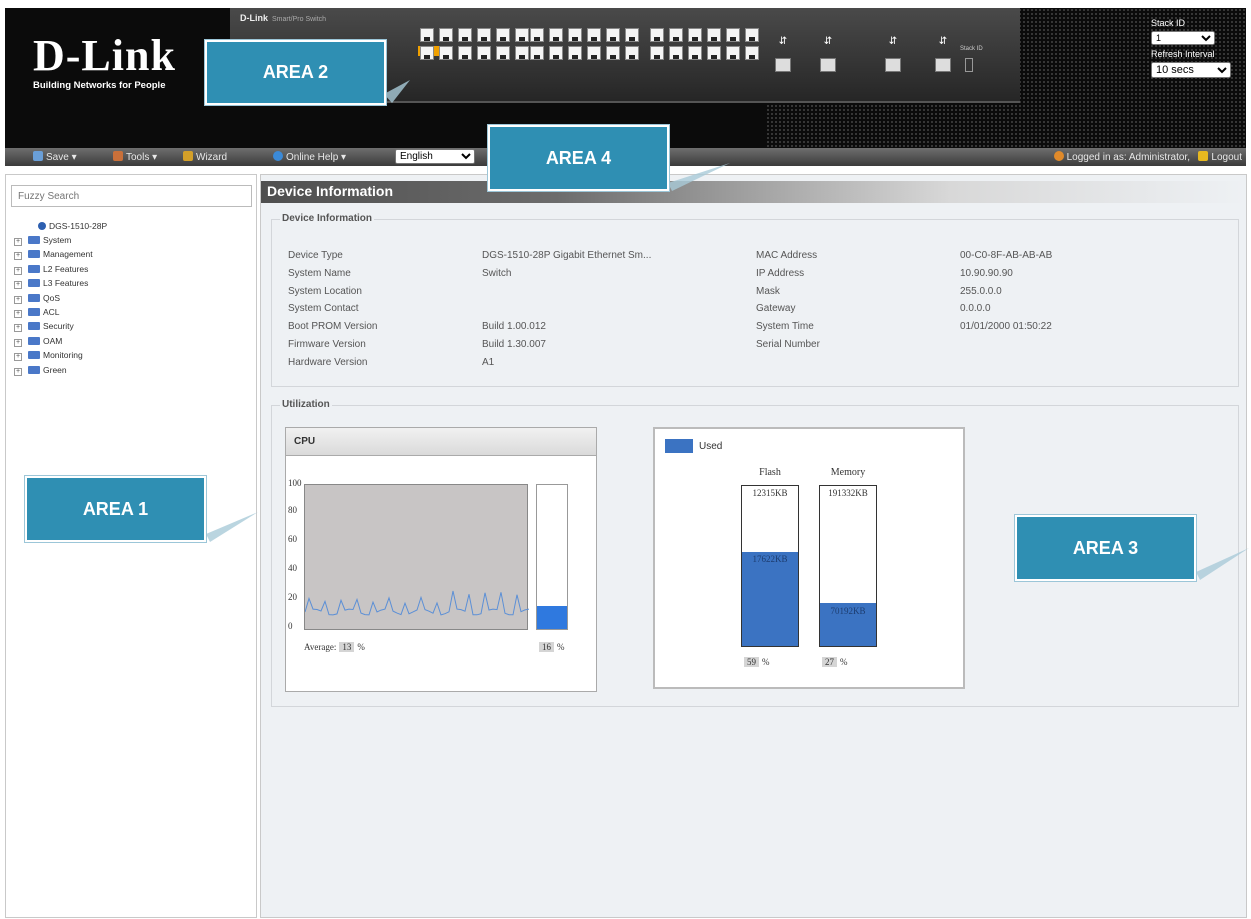  What do you see at coordinates (1105, 548) in the screenshot?
I see `area3-callout: AREA 3` at bounding box center [1105, 548].